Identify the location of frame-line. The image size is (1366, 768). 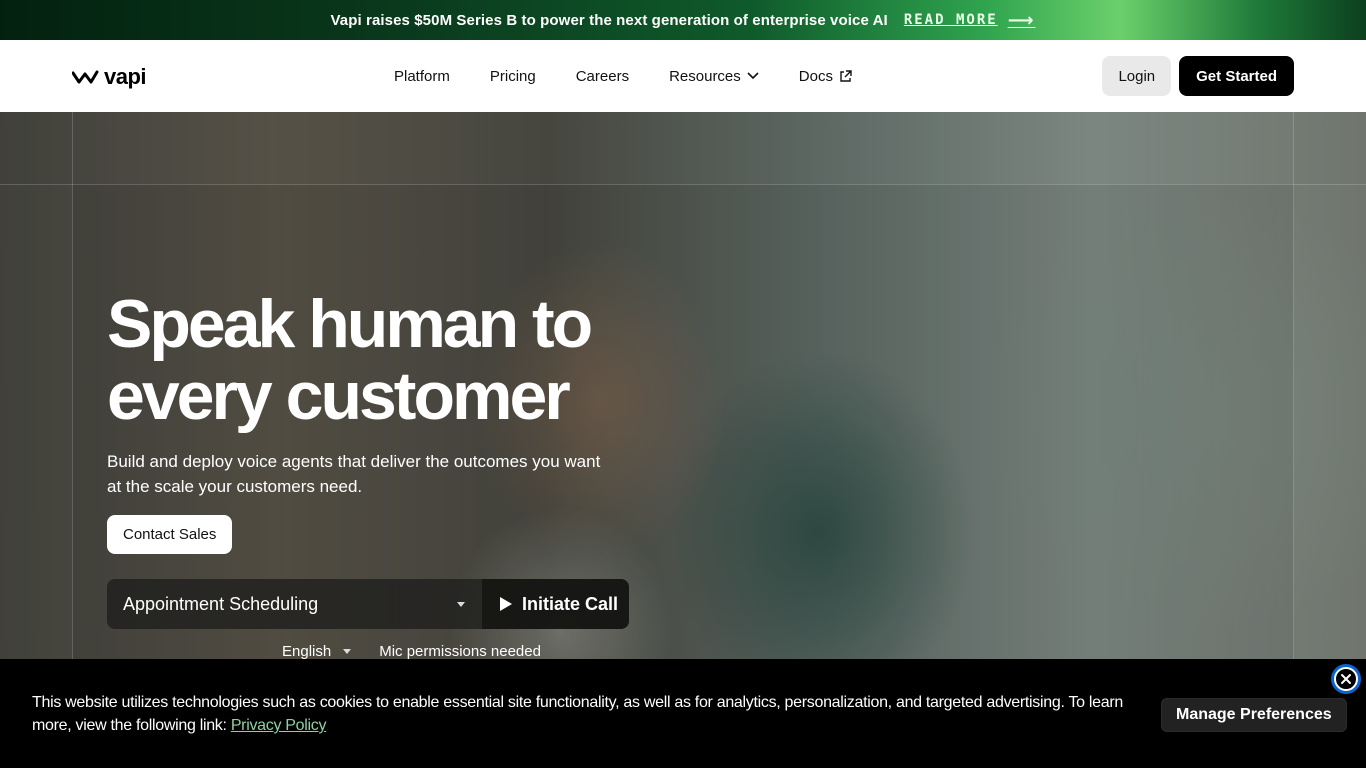
(683, 184).